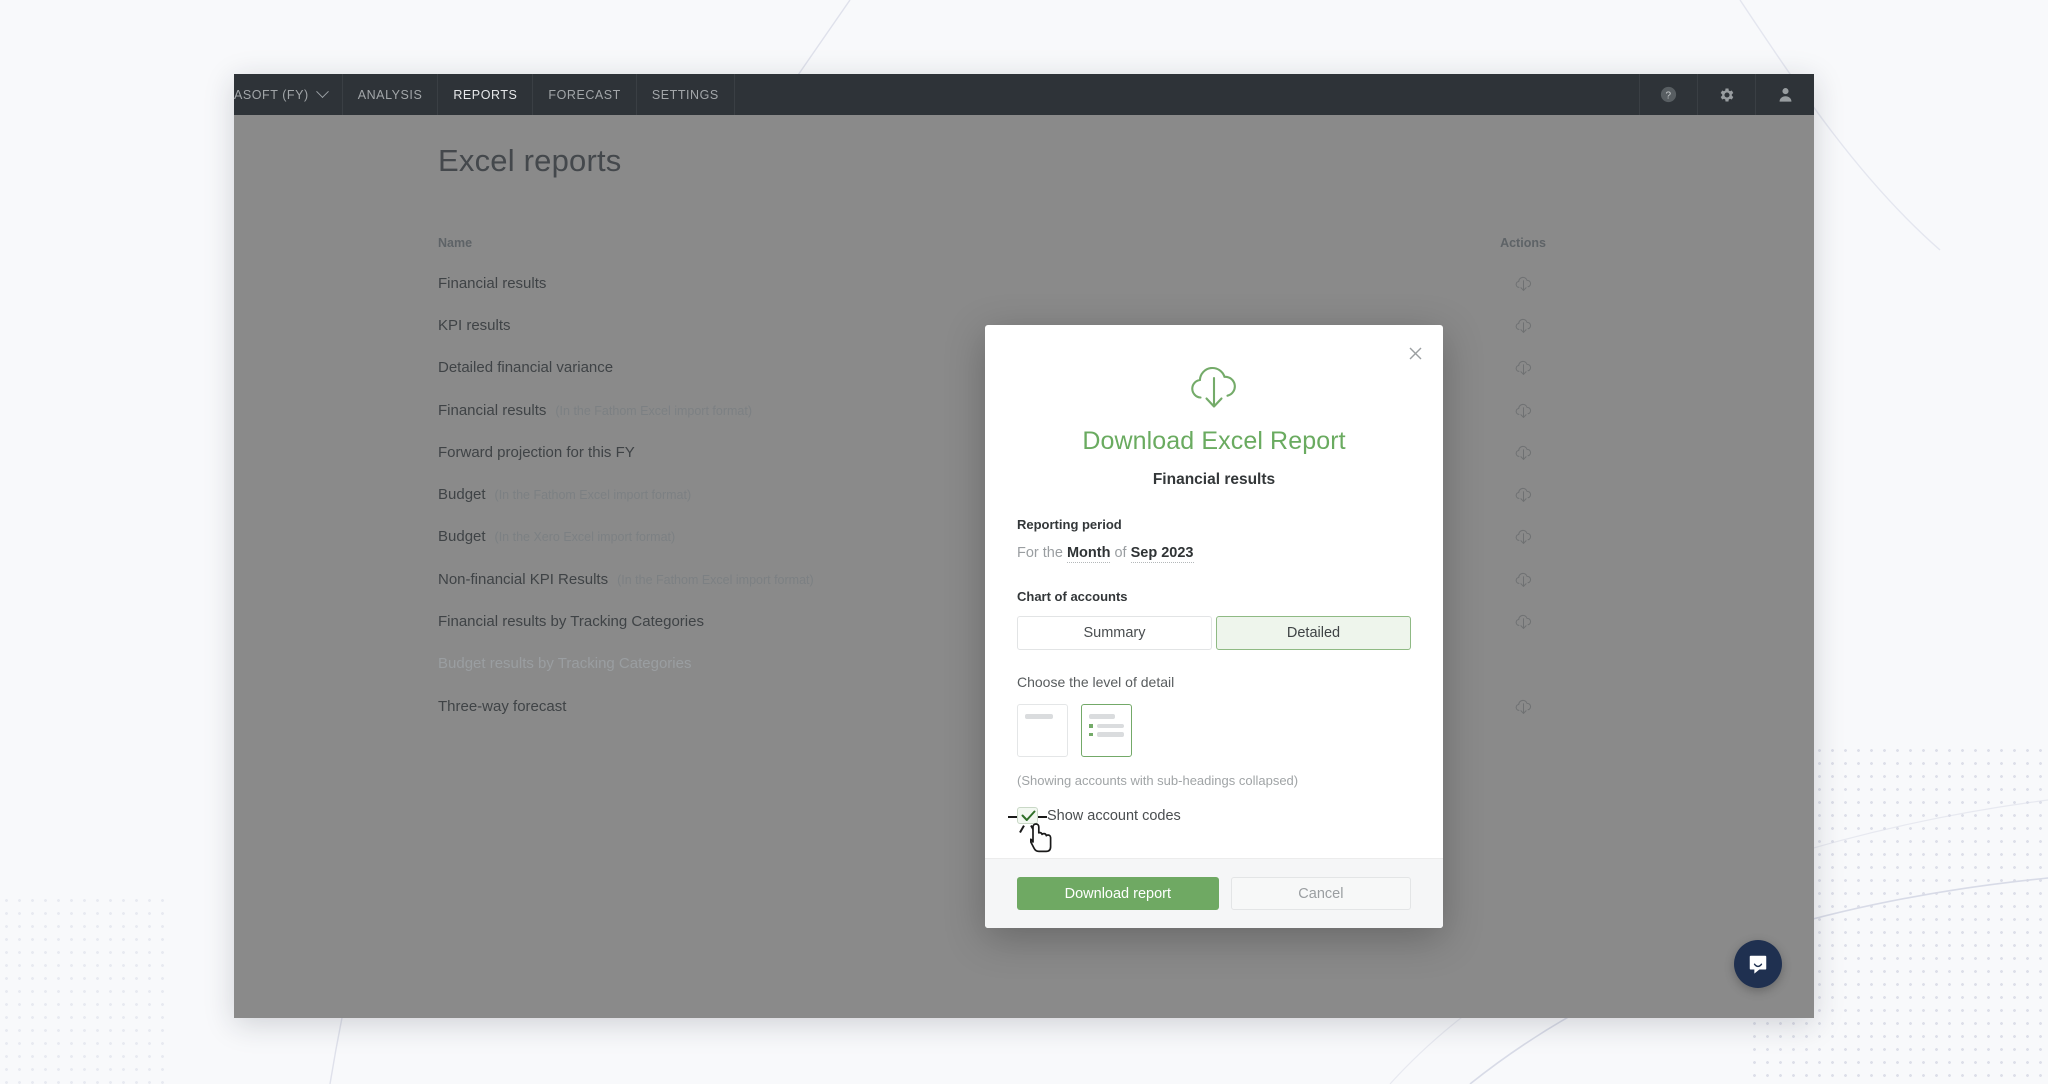  I want to click on close-icon, so click(1415, 353).